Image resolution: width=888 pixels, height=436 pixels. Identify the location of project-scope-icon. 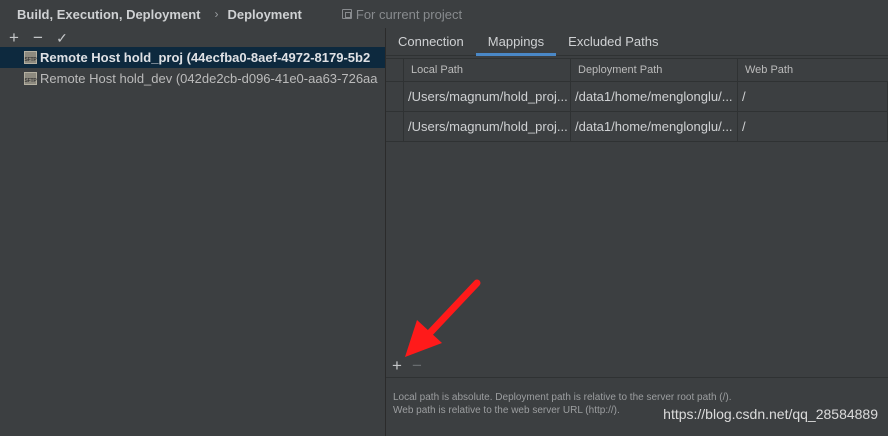
(346, 14).